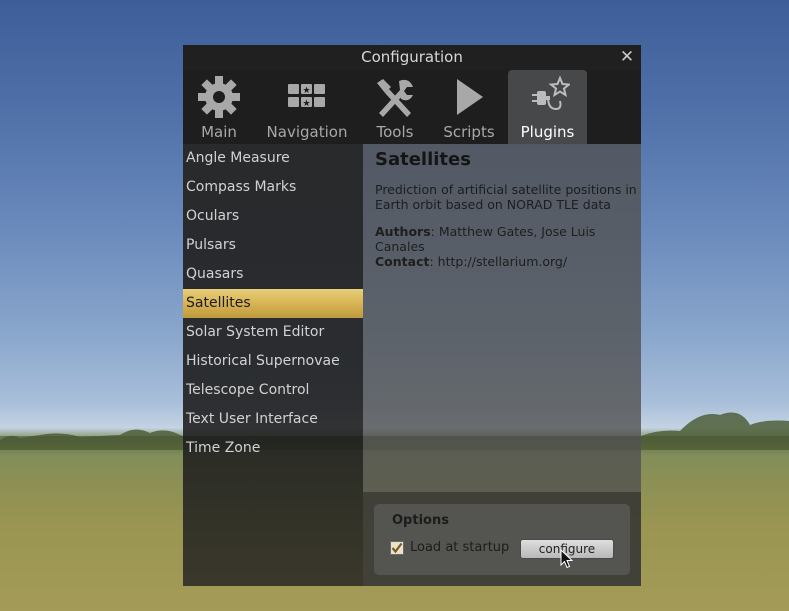 The height and width of the screenshot is (611, 789). I want to click on contact-line: Contact: http://stellarium.org/, so click(471, 261).